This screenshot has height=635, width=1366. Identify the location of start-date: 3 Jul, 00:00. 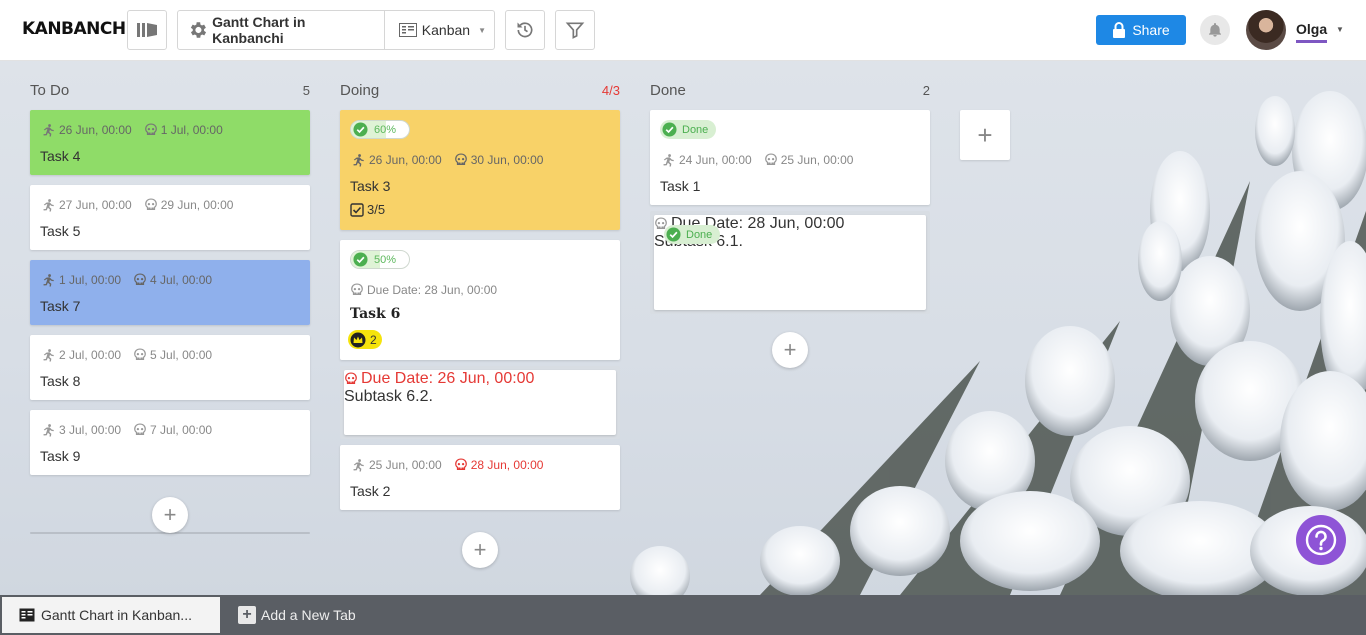
(80, 430).